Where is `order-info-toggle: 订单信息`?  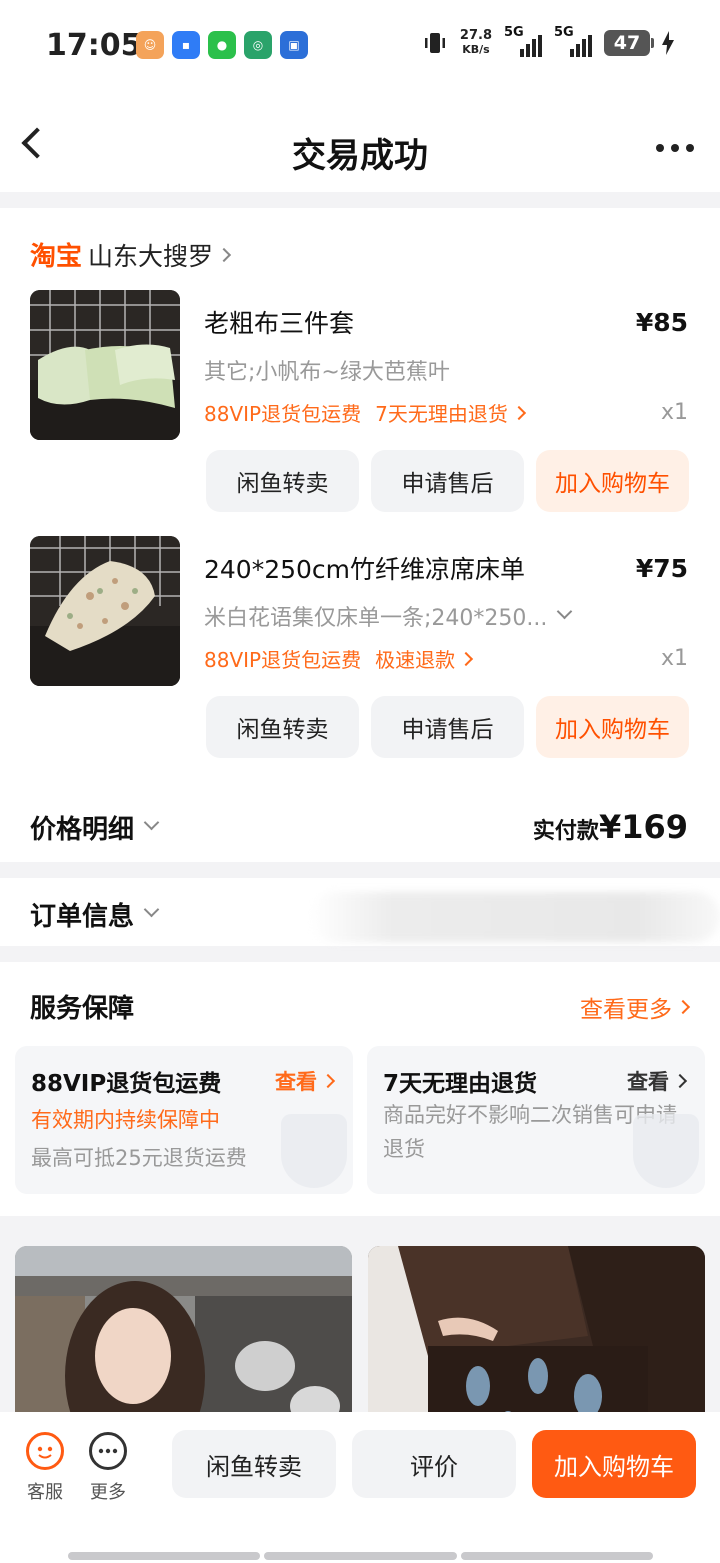 order-info-toggle: 订单信息 is located at coordinates (95, 914).